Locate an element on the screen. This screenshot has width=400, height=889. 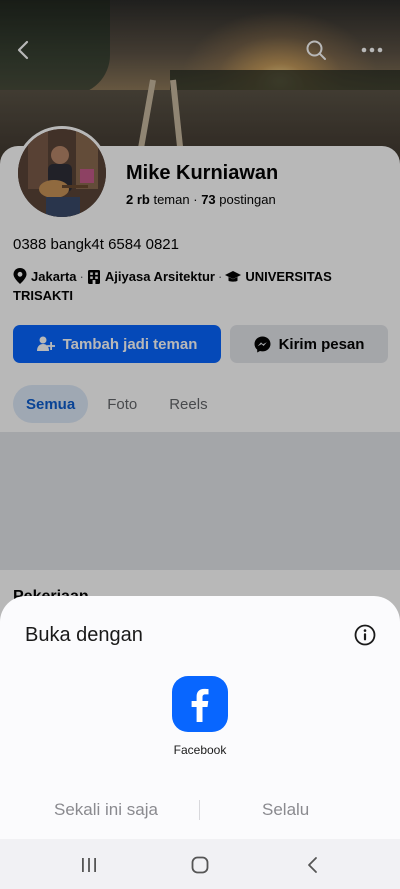
app-name: Facebook is located at coordinates (200, 750).